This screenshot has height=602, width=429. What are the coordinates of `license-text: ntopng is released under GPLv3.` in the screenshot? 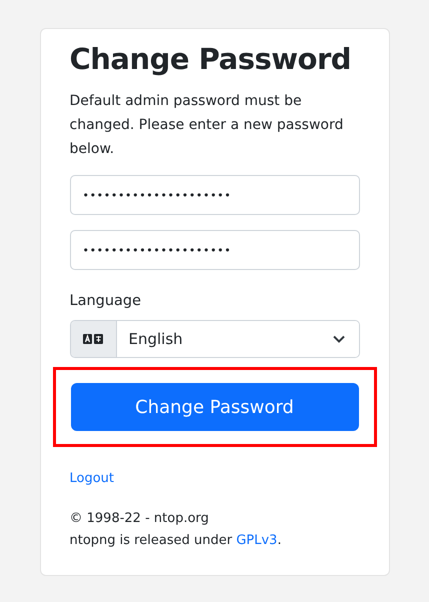 It's located at (176, 541).